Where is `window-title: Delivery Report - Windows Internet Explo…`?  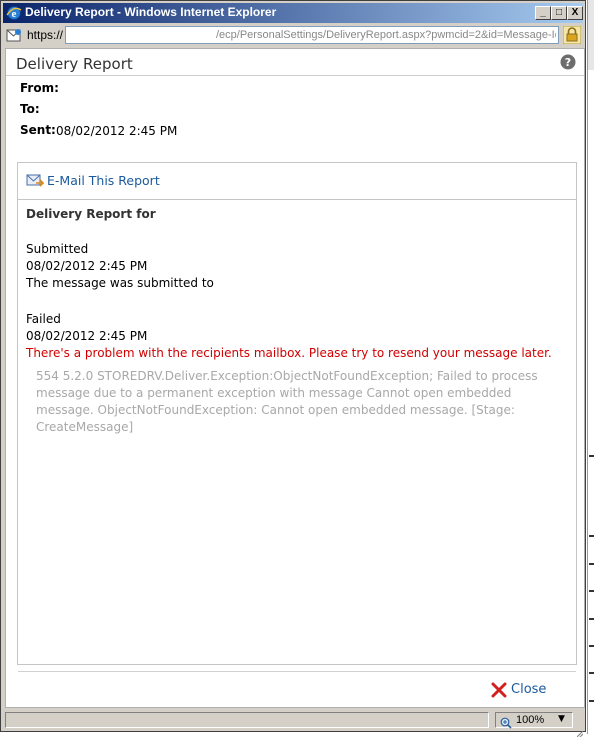 window-title: Delivery Report - Windows Internet Explo… is located at coordinates (151, 12).